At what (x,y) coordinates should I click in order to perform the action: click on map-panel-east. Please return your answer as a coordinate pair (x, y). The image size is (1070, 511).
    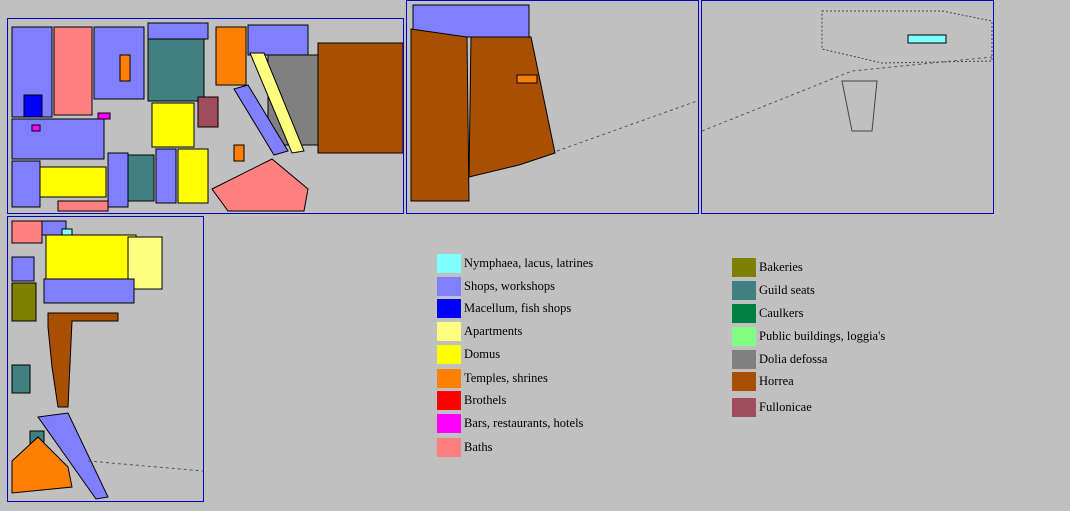
    Looking at the image, I should click on (847, 107).